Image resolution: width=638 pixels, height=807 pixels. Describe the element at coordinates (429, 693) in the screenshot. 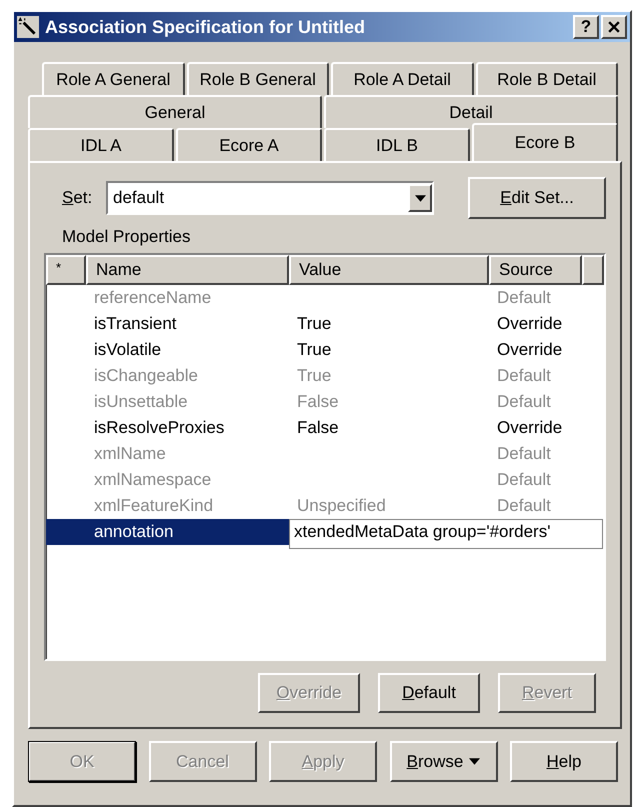

I see `property-button: Default` at that location.